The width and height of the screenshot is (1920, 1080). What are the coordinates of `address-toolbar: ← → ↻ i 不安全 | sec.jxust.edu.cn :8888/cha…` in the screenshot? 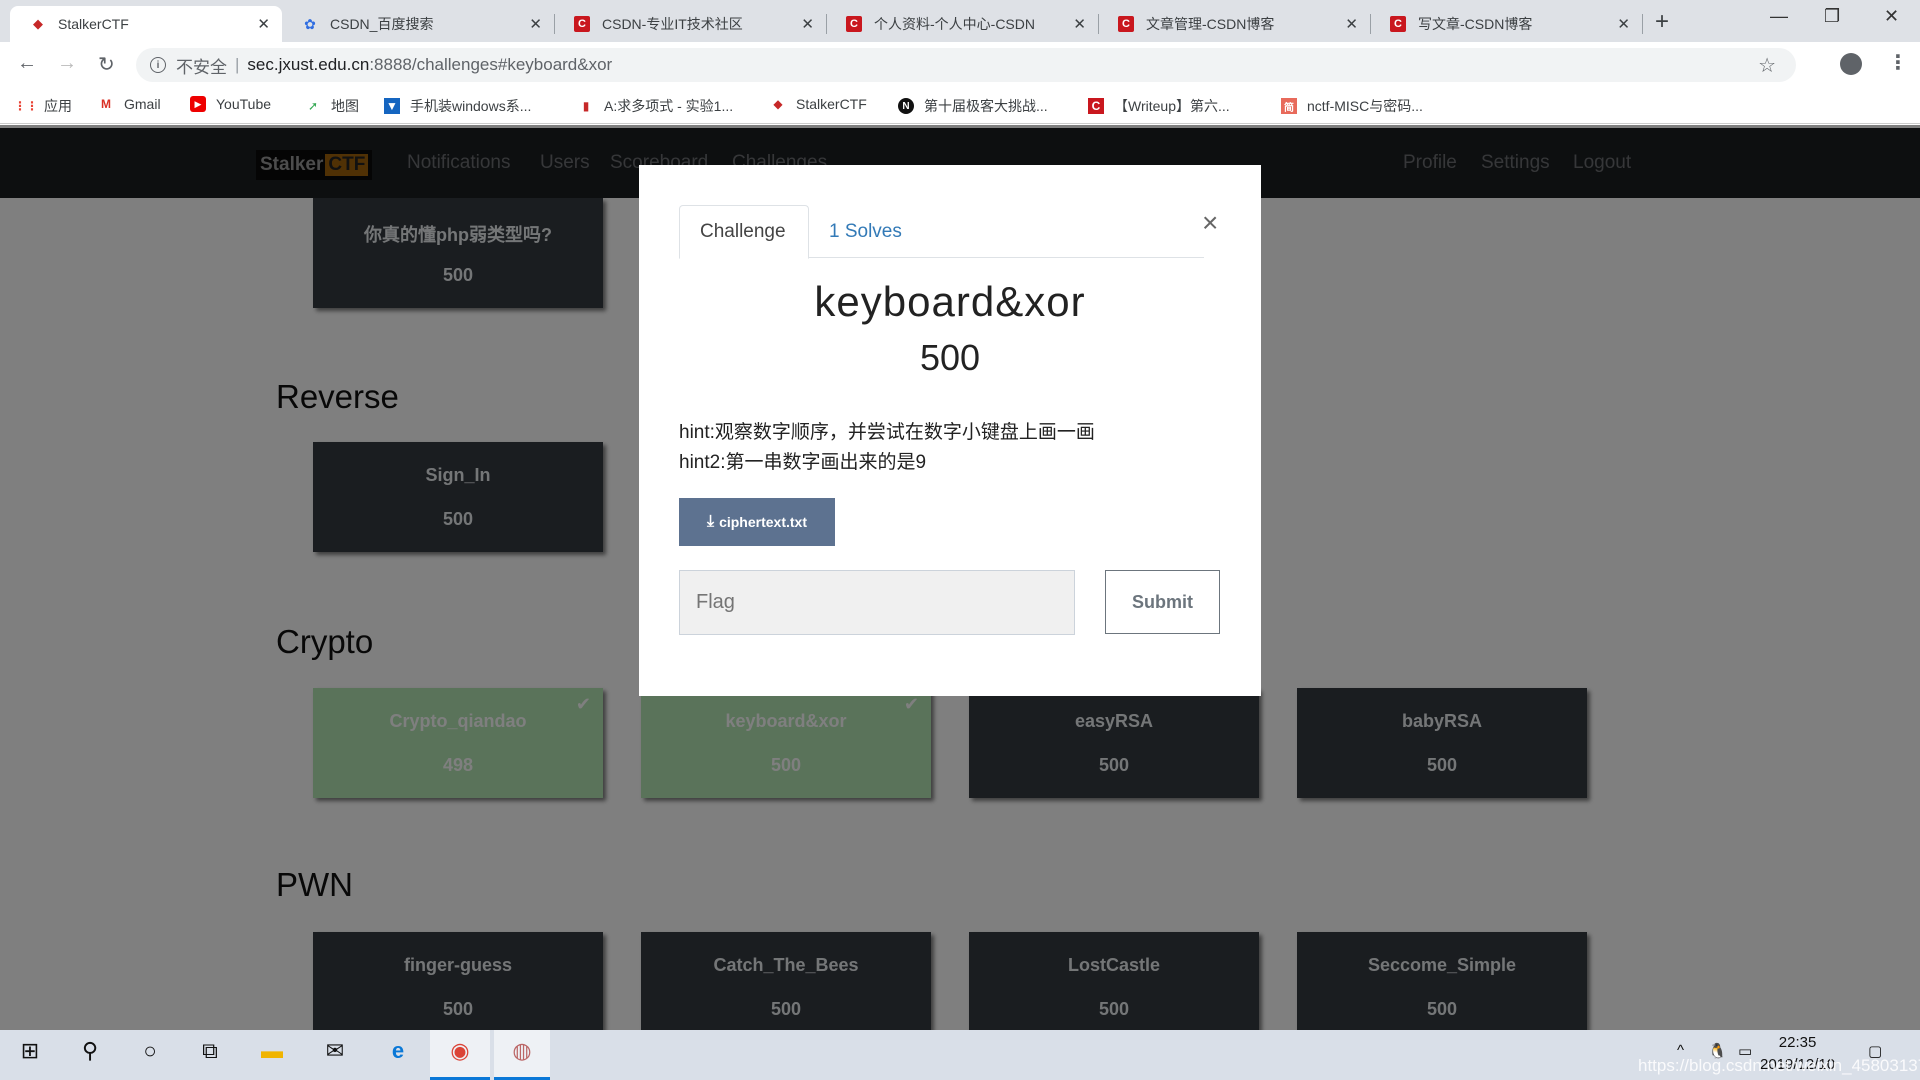 It's located at (960, 65).